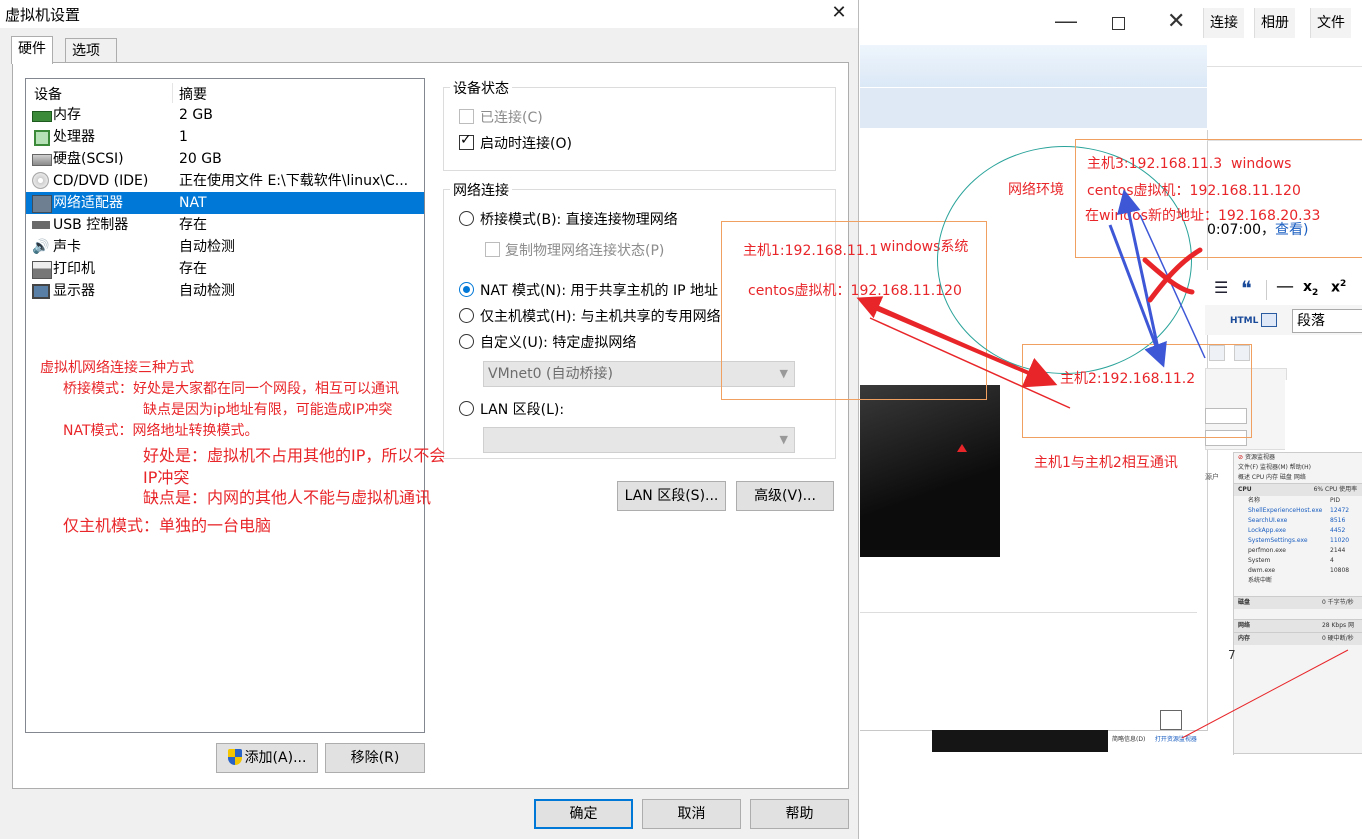  I want to click on cross-mark, so click(1172, 275).